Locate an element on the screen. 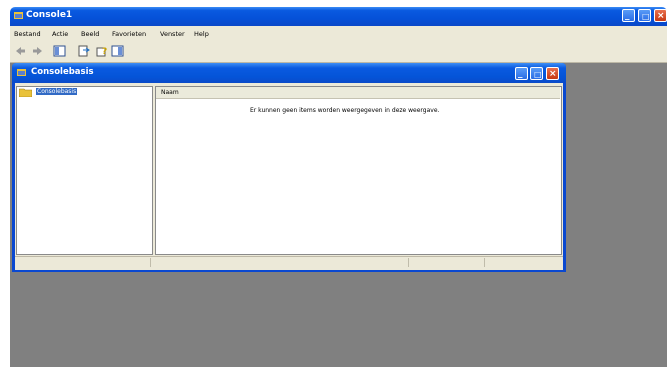  menu-bar is located at coordinates (338, 34).